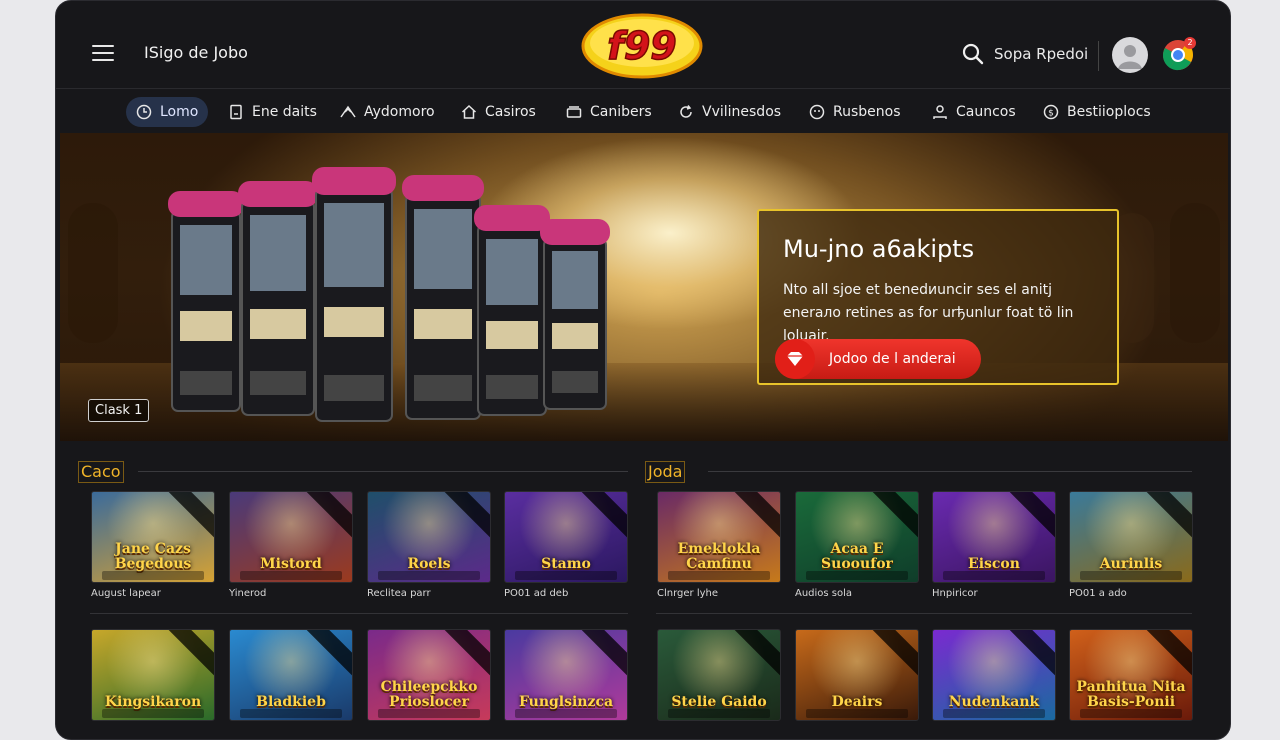  What do you see at coordinates (429, 564) in the screenshot?
I see `game-title: Roels` at bounding box center [429, 564].